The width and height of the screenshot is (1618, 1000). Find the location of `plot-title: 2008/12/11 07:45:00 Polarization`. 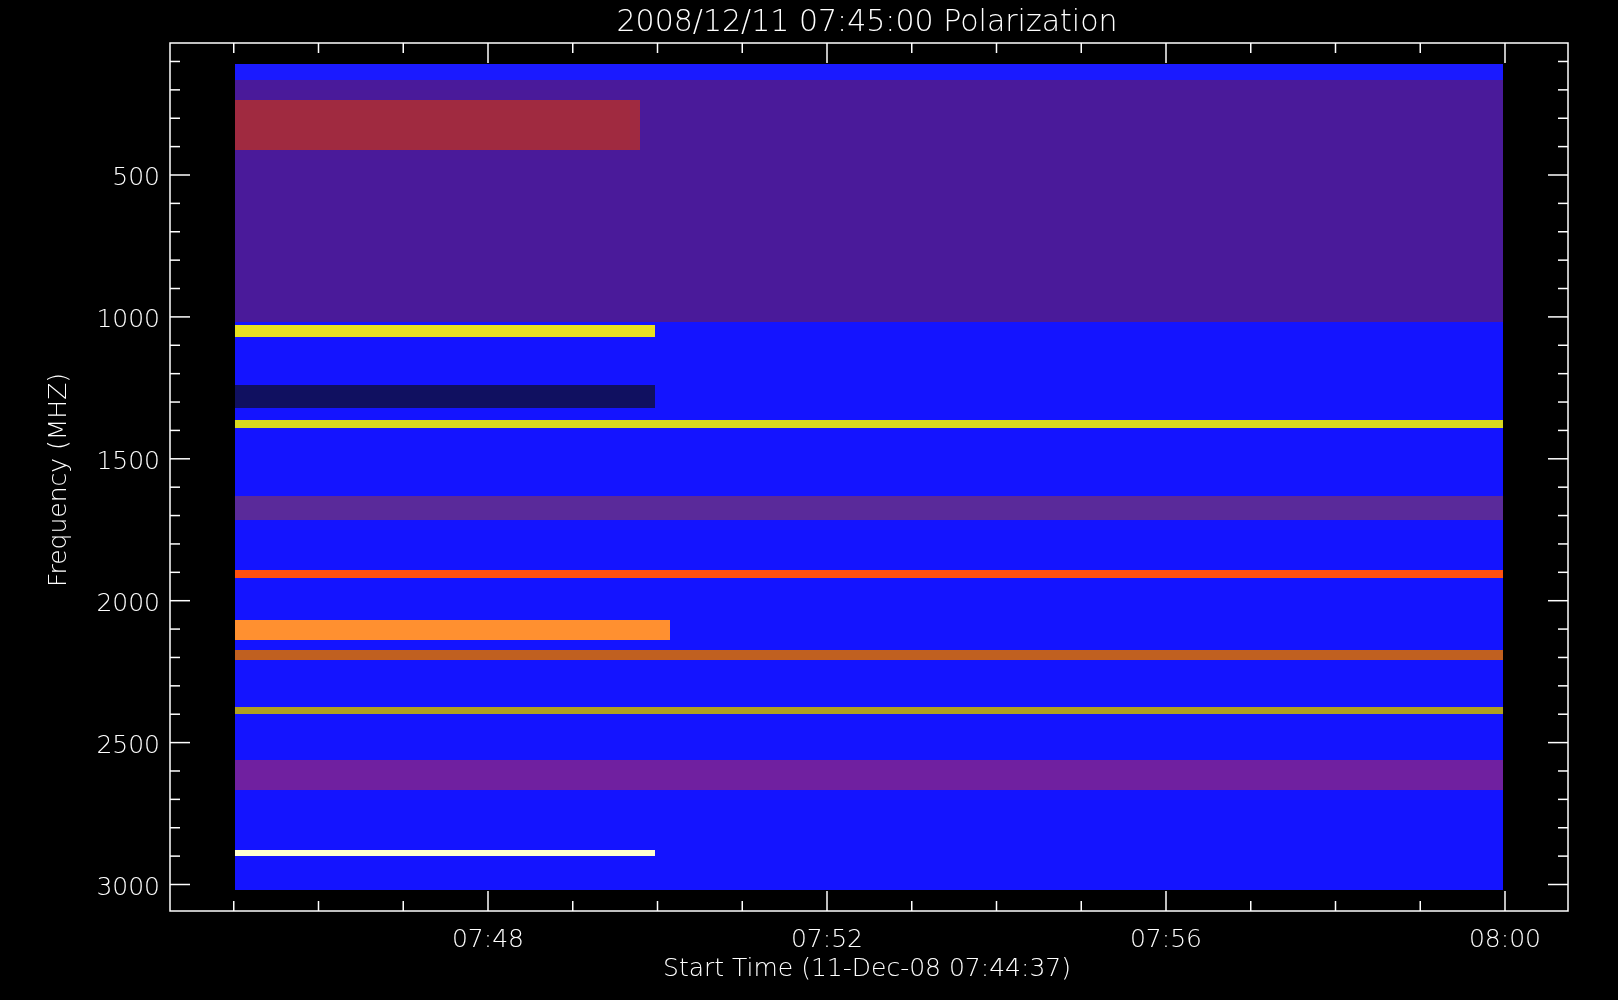

plot-title: 2008/12/11 07:45:00 Polarization is located at coordinates (867, 20).